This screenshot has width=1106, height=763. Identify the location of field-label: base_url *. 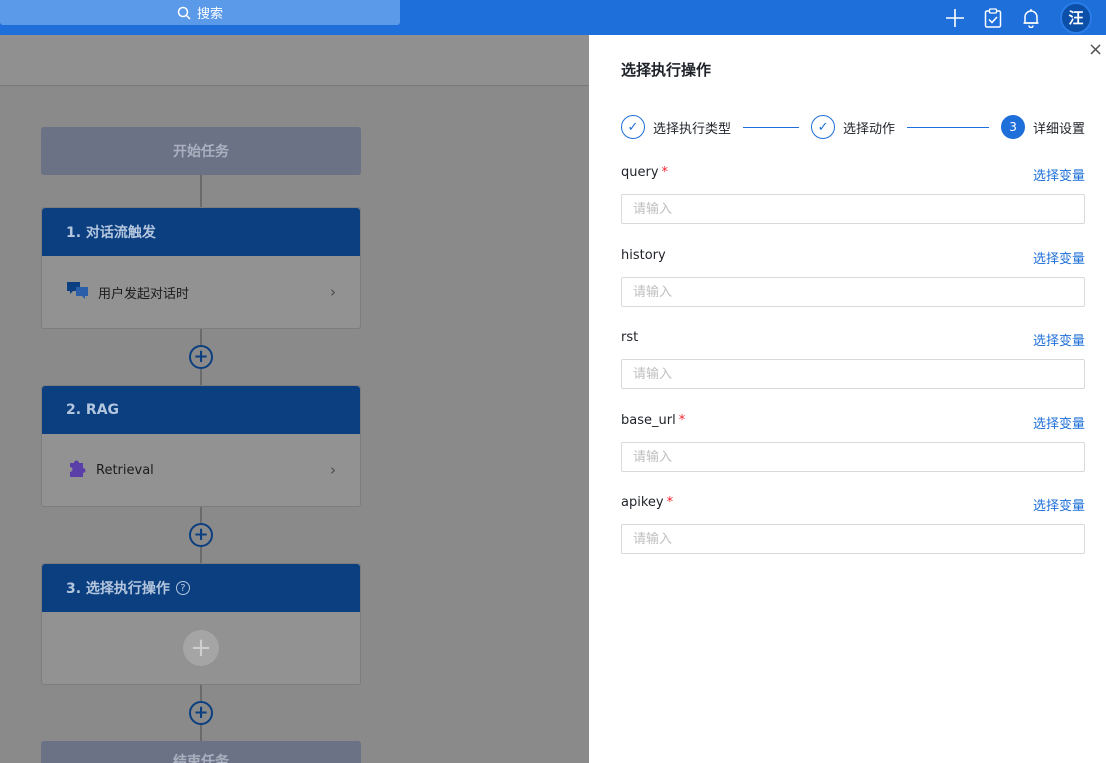
(853, 422).